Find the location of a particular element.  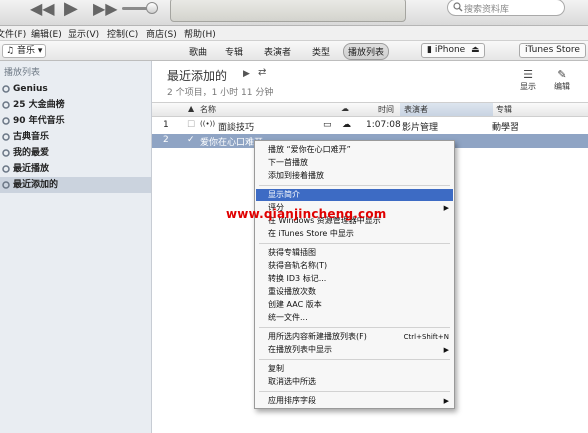

tab-playlists: 播放列表 is located at coordinates (366, 51).